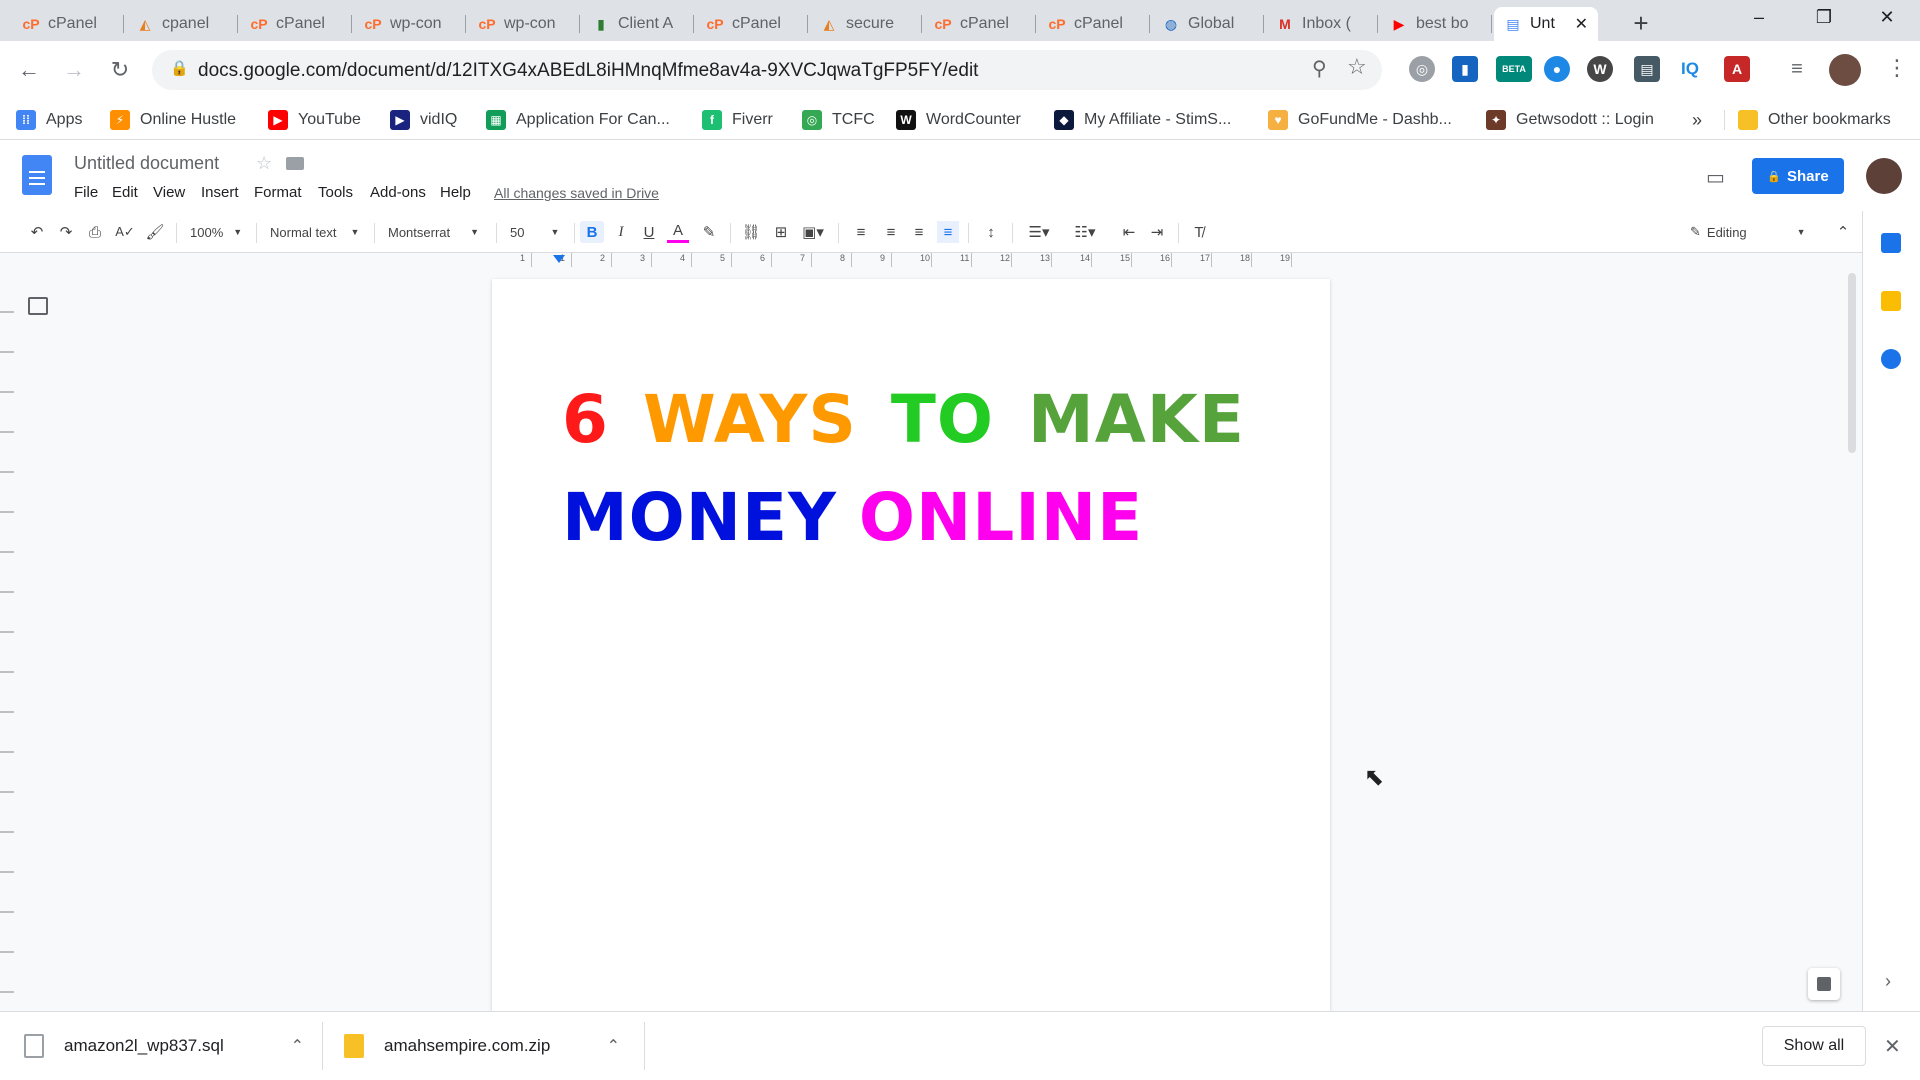 Image resolution: width=1920 pixels, height=1080 pixels. I want to click on extension-wordpress-icon: W, so click(1600, 69).